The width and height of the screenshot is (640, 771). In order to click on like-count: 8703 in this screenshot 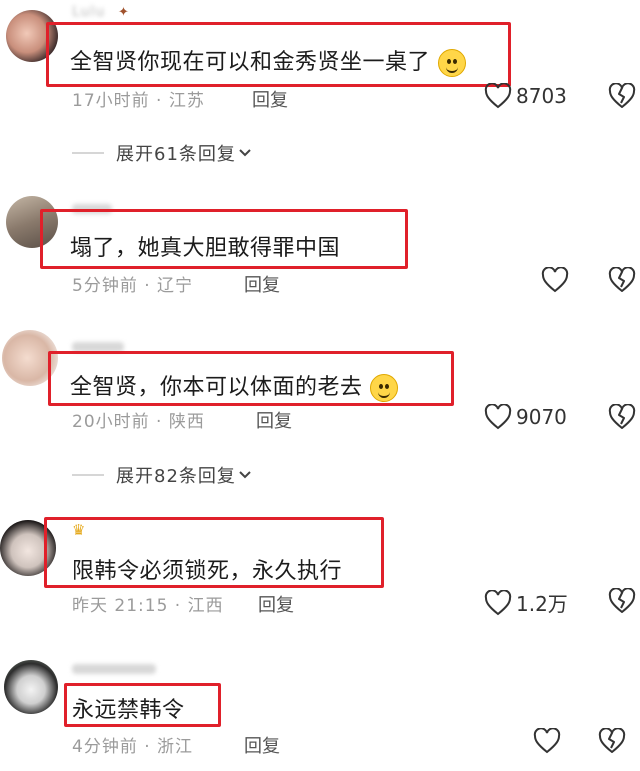, I will do `click(541, 96)`.